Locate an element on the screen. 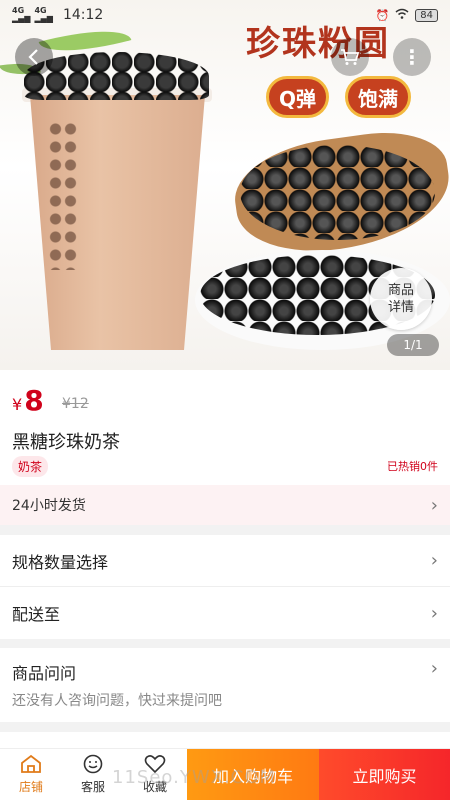 Image resolution: width=450 pixels, height=800 pixels. cup-pearls-image is located at coordinates (63, 195).